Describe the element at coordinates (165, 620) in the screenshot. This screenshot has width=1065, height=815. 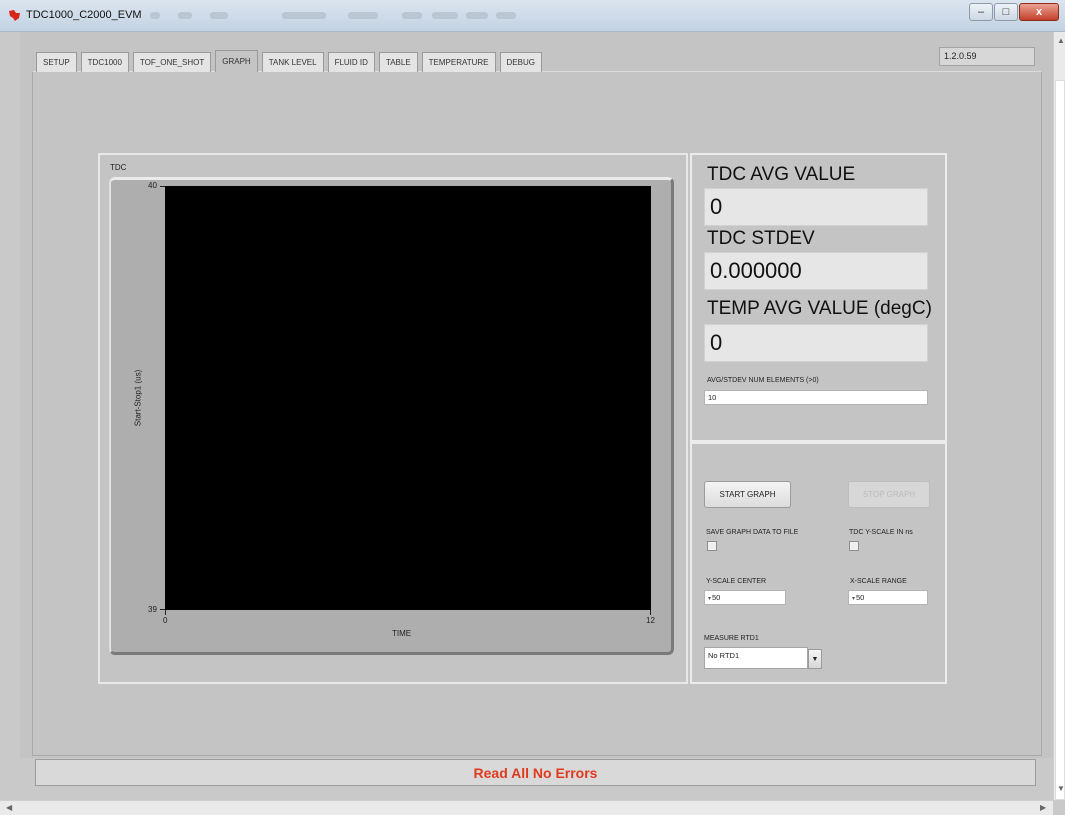
I see `x-tick-label: 0` at that location.